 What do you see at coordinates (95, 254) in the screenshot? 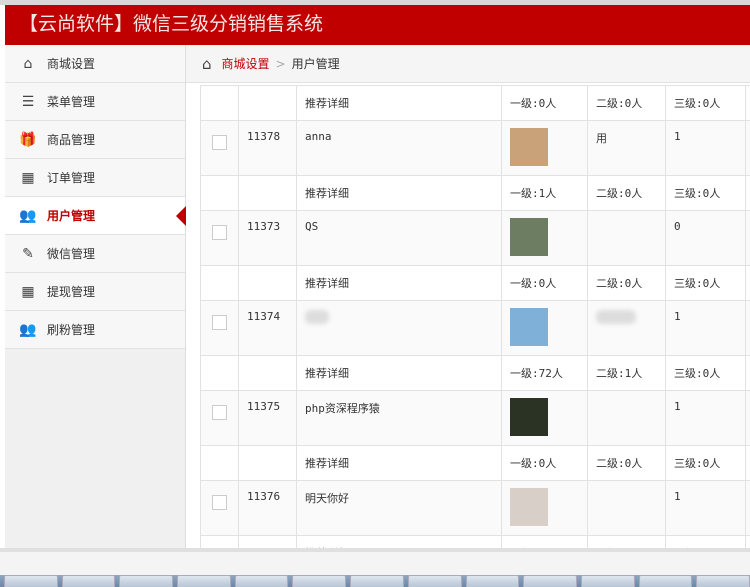
I see `sidebar-item: ✎ 微信管理` at bounding box center [95, 254].